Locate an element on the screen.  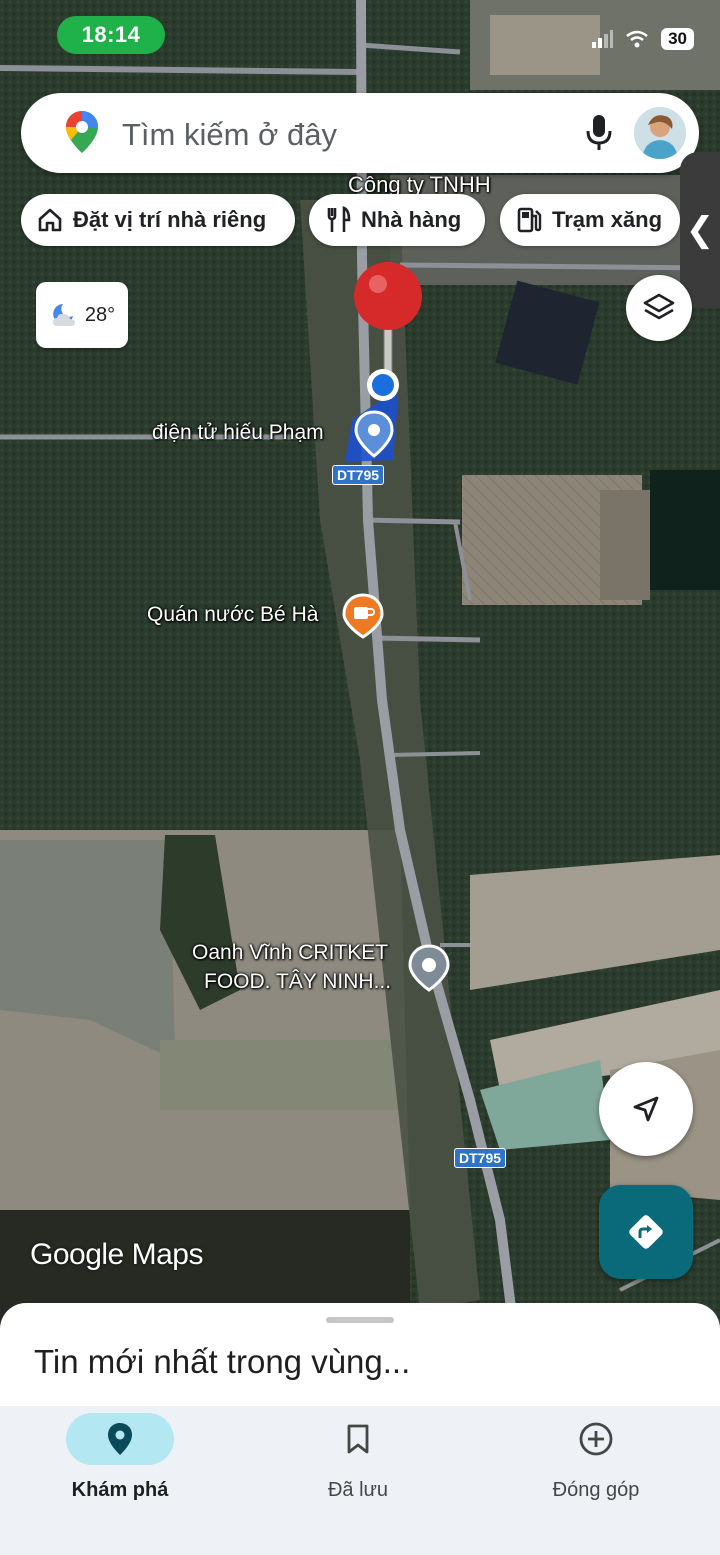
layers-button is located at coordinates (659, 308).